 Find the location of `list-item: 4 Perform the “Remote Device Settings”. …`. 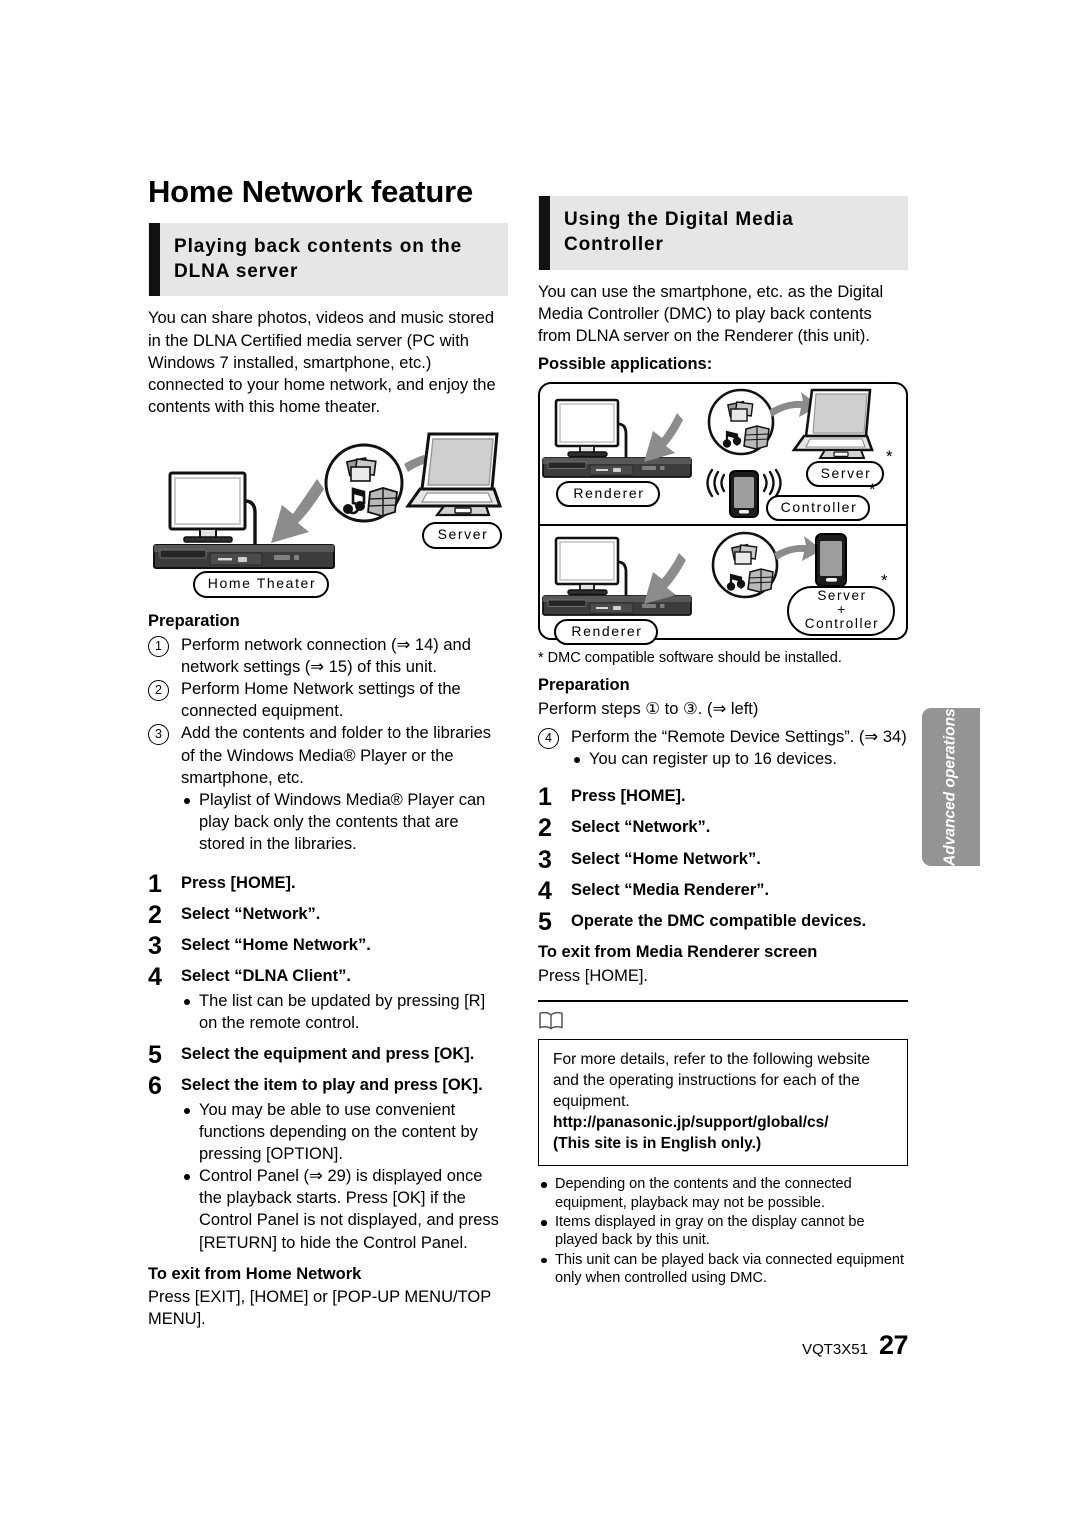

list-item: 4 Perform the “Remote Device Settings”. … is located at coordinates (723, 737).